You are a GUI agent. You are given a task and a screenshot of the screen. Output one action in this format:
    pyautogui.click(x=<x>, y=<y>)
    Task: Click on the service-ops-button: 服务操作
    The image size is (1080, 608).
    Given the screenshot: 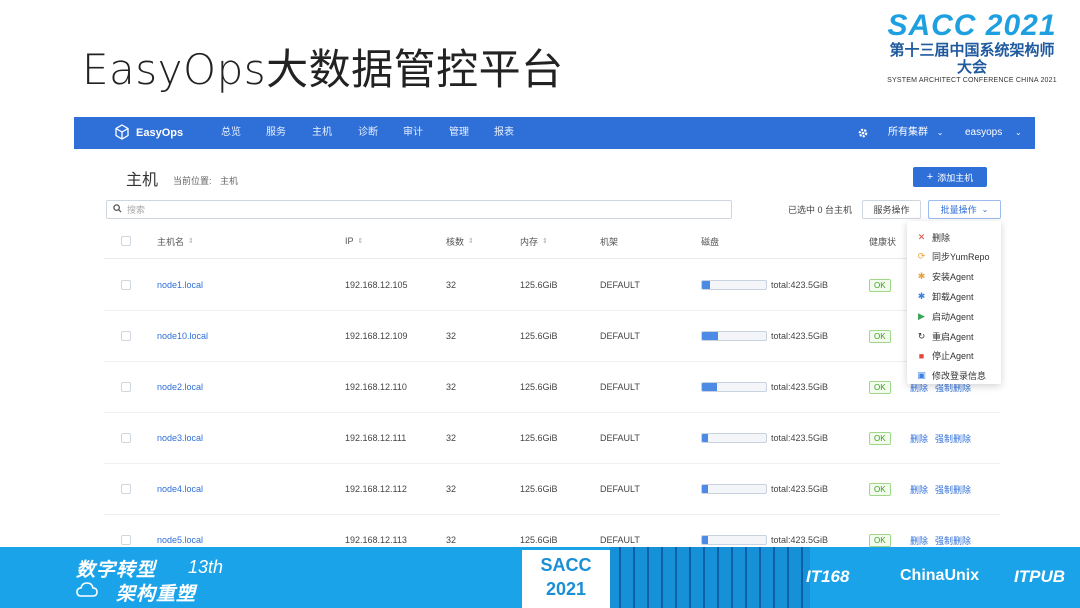 What is the action you would take?
    pyautogui.click(x=891, y=209)
    